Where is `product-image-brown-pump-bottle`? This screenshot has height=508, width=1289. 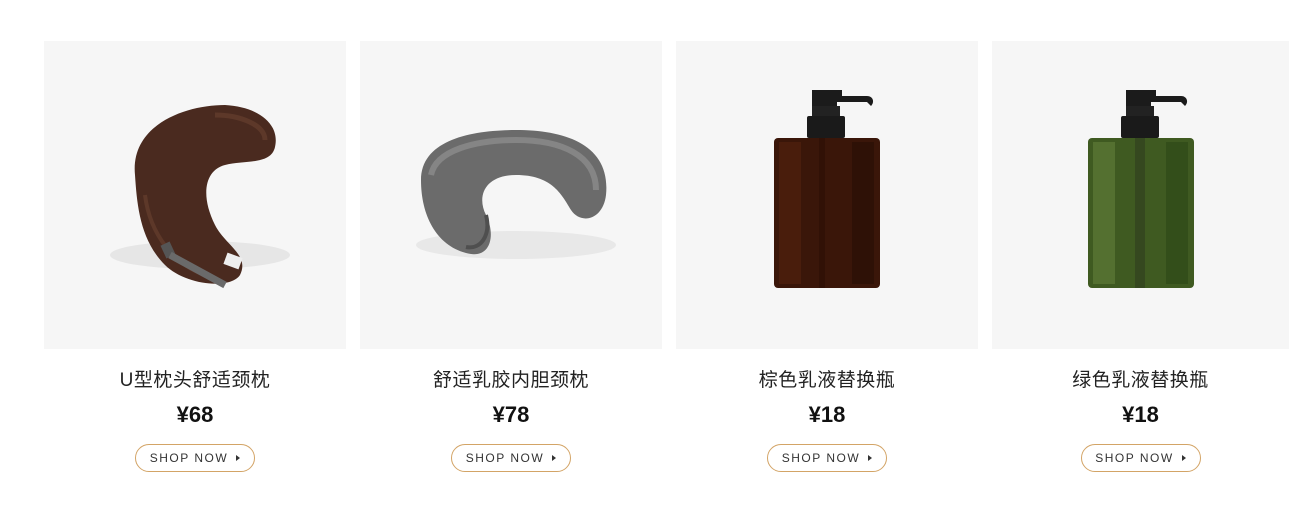 product-image-brown-pump-bottle is located at coordinates (827, 195).